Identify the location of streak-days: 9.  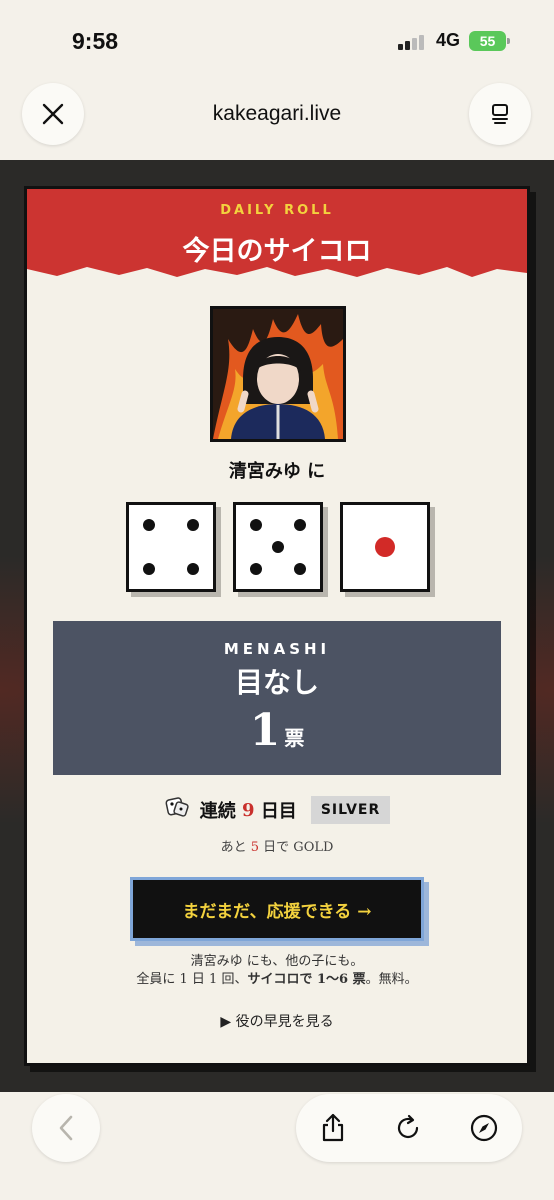
(248, 810).